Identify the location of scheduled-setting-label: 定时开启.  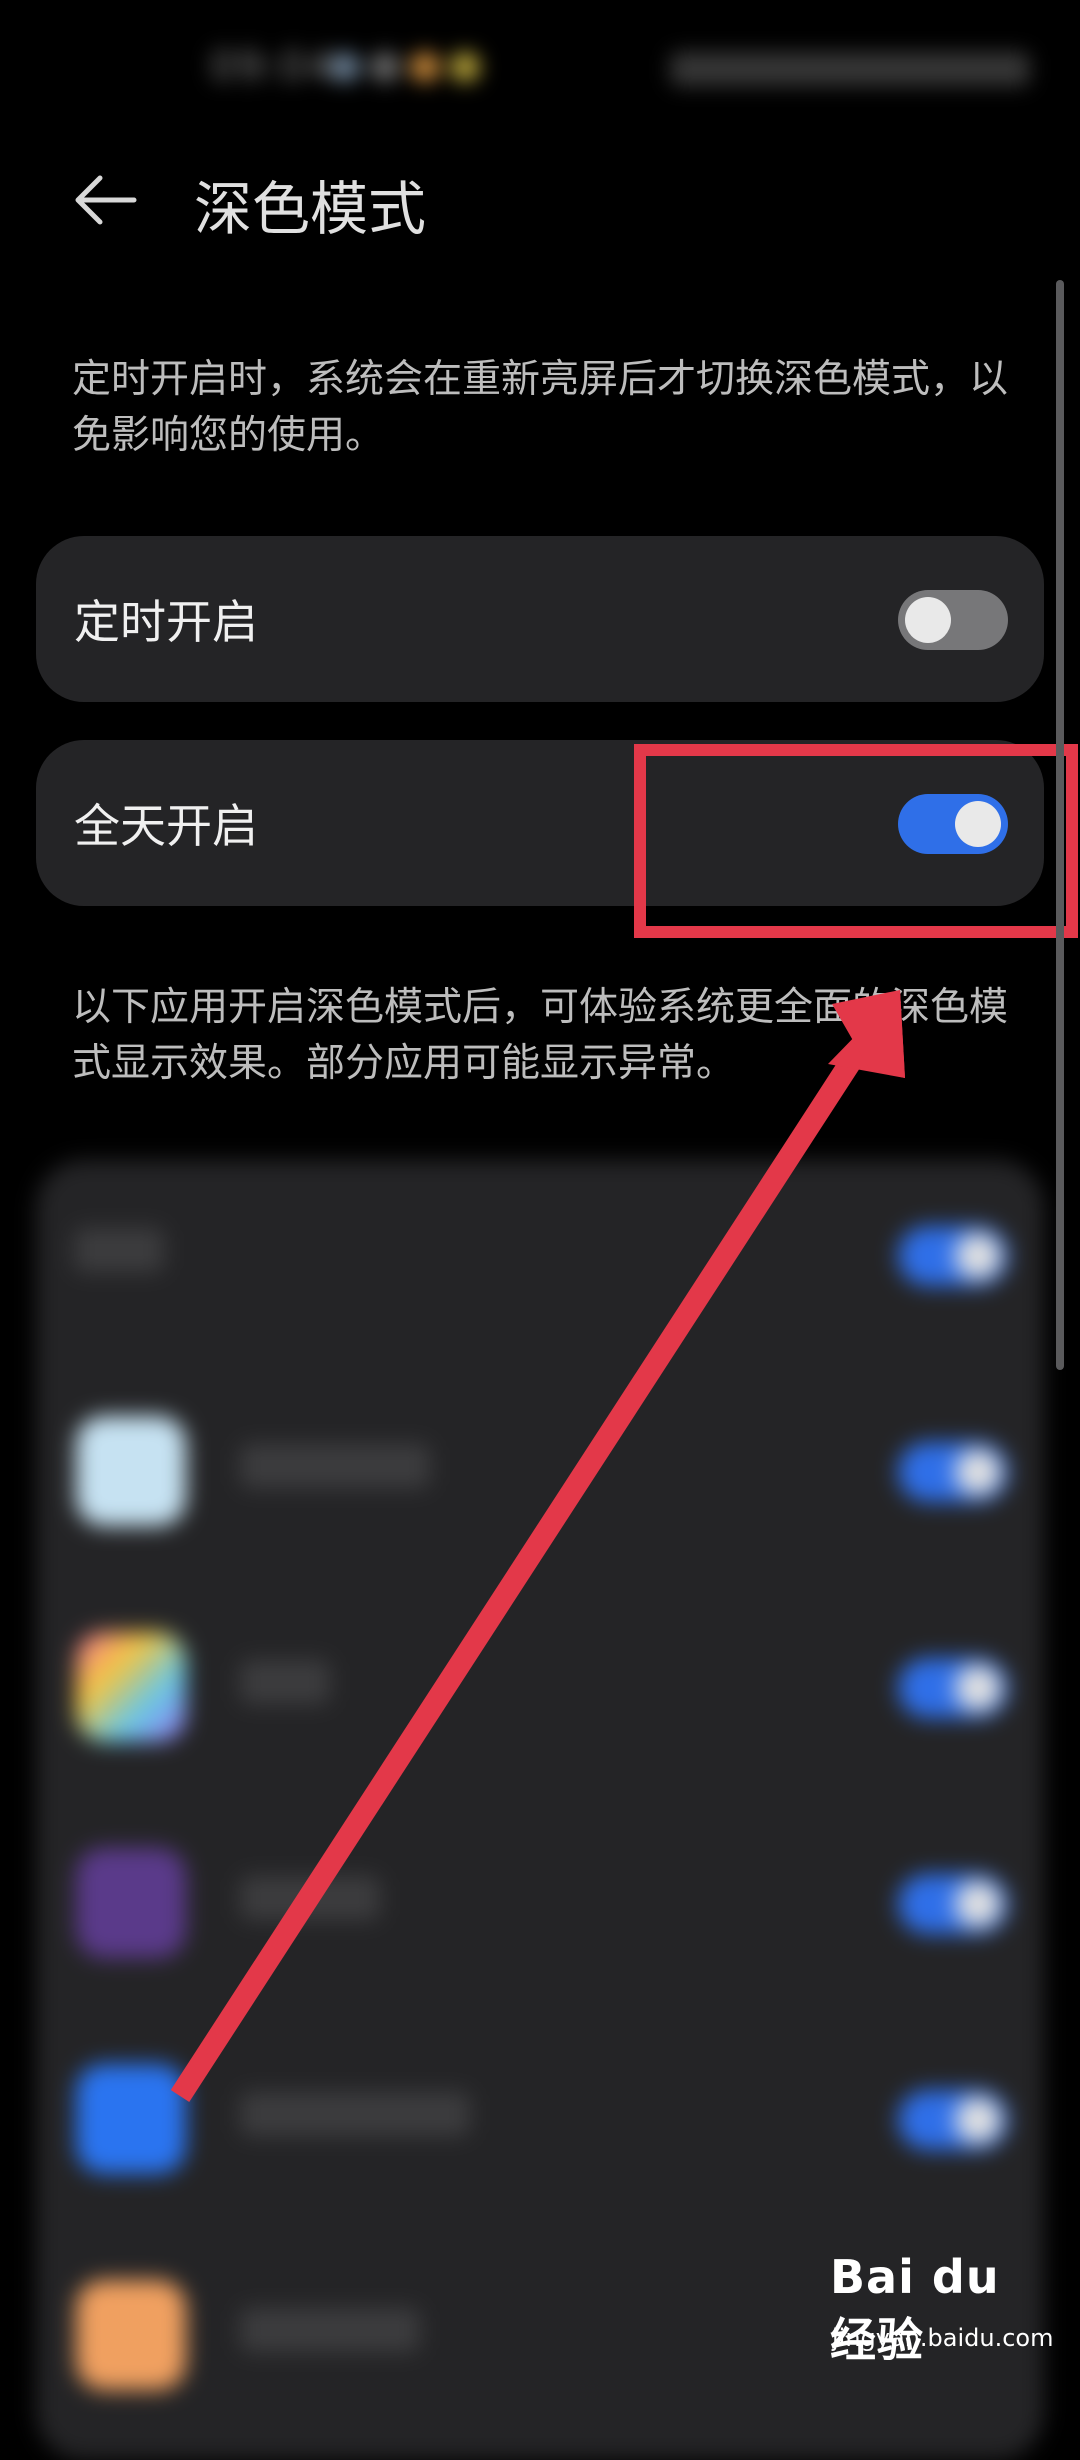
(166, 622).